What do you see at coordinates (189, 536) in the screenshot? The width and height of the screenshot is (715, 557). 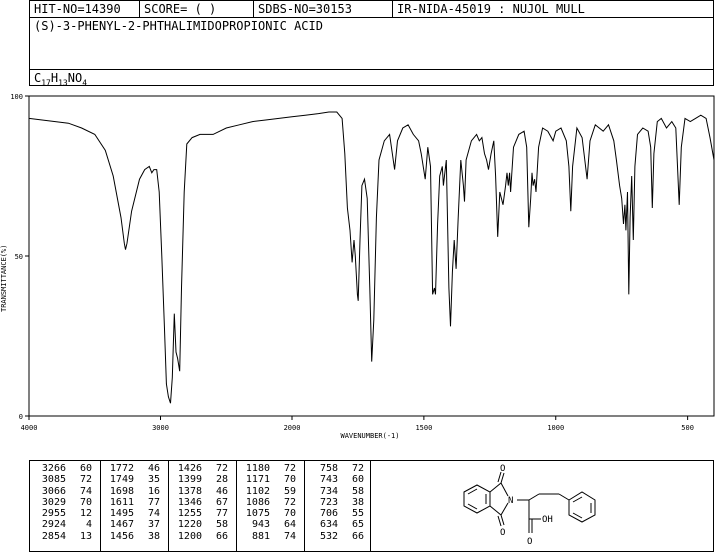 I see `peak-wavenumber: 1200` at bounding box center [189, 536].